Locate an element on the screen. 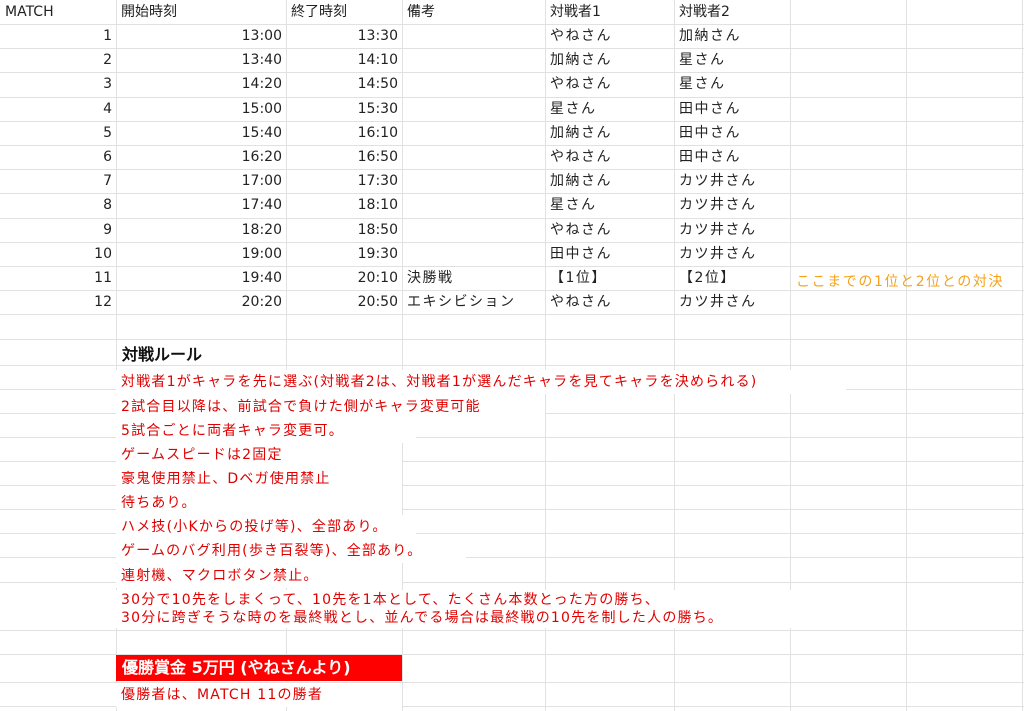 This screenshot has height=711, width=1024. match-note-cell: エキシビション is located at coordinates (473, 302).